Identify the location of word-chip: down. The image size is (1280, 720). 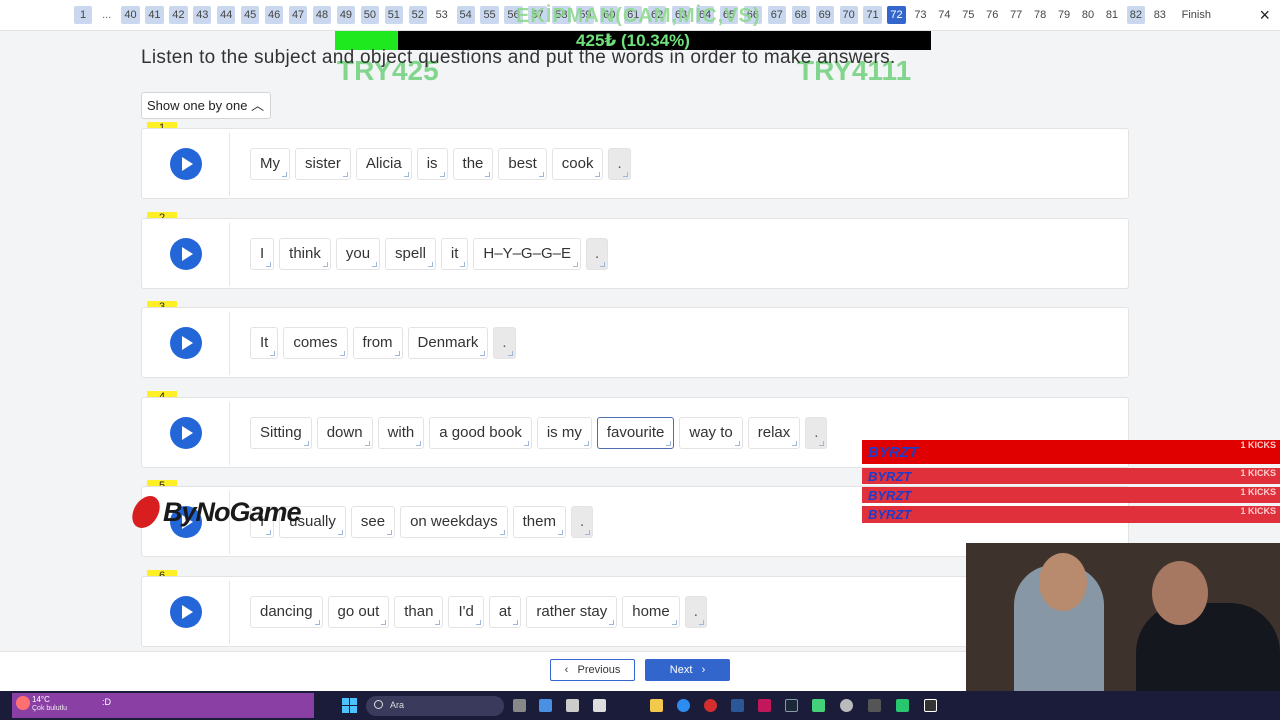
(344, 433).